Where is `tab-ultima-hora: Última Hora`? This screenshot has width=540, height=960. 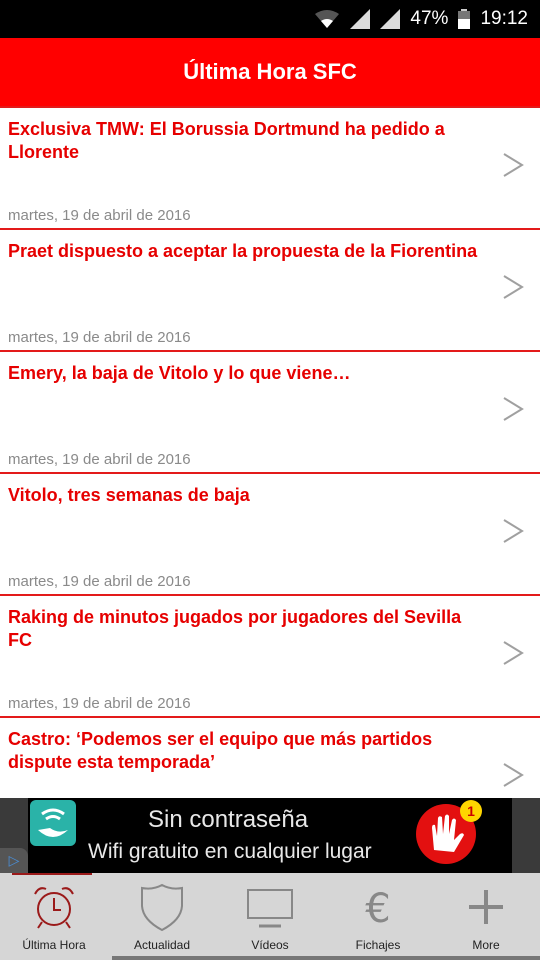
tab-ultima-hora: Última Hora is located at coordinates (54, 916).